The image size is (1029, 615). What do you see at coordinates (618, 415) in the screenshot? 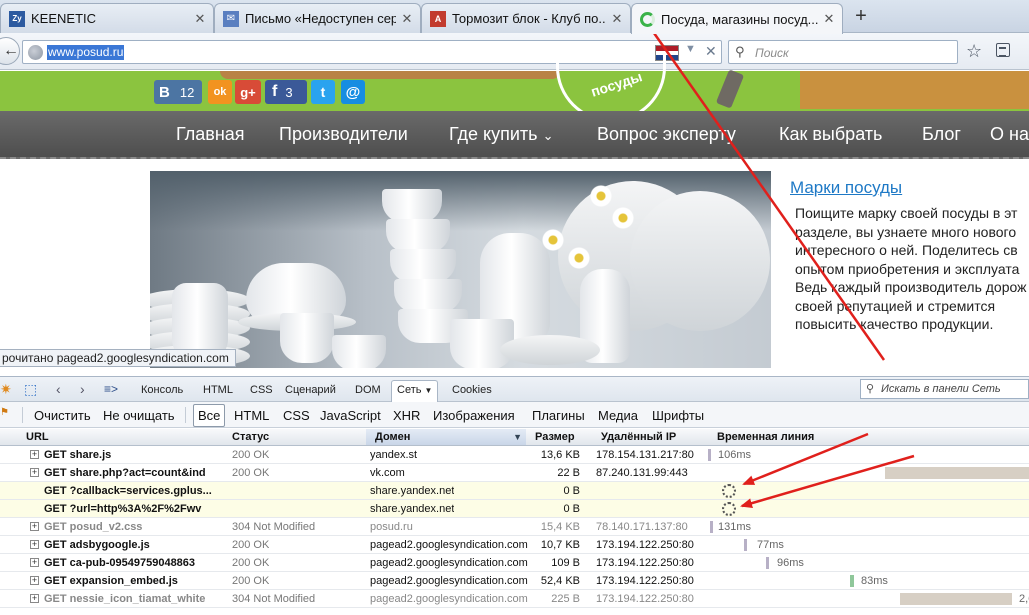
I see `filter-media: Медиа` at bounding box center [618, 415].